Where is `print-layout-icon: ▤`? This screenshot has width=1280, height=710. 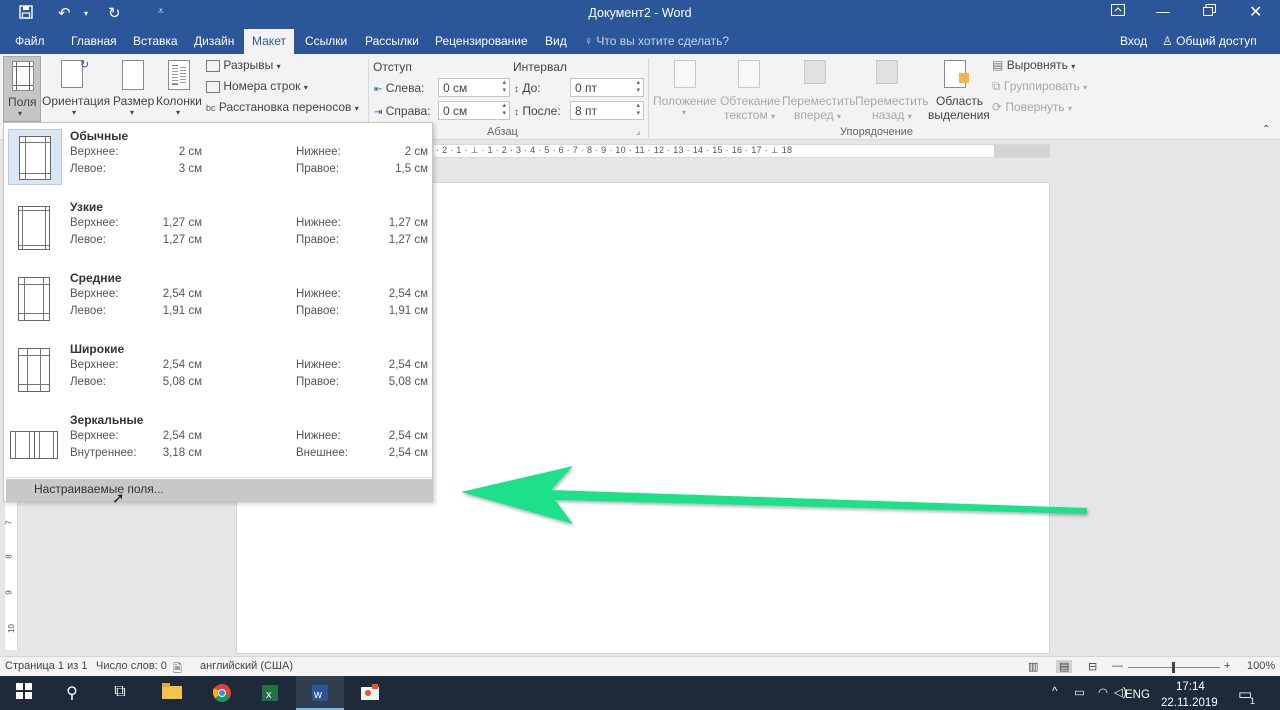 print-layout-icon: ▤ is located at coordinates (1064, 666).